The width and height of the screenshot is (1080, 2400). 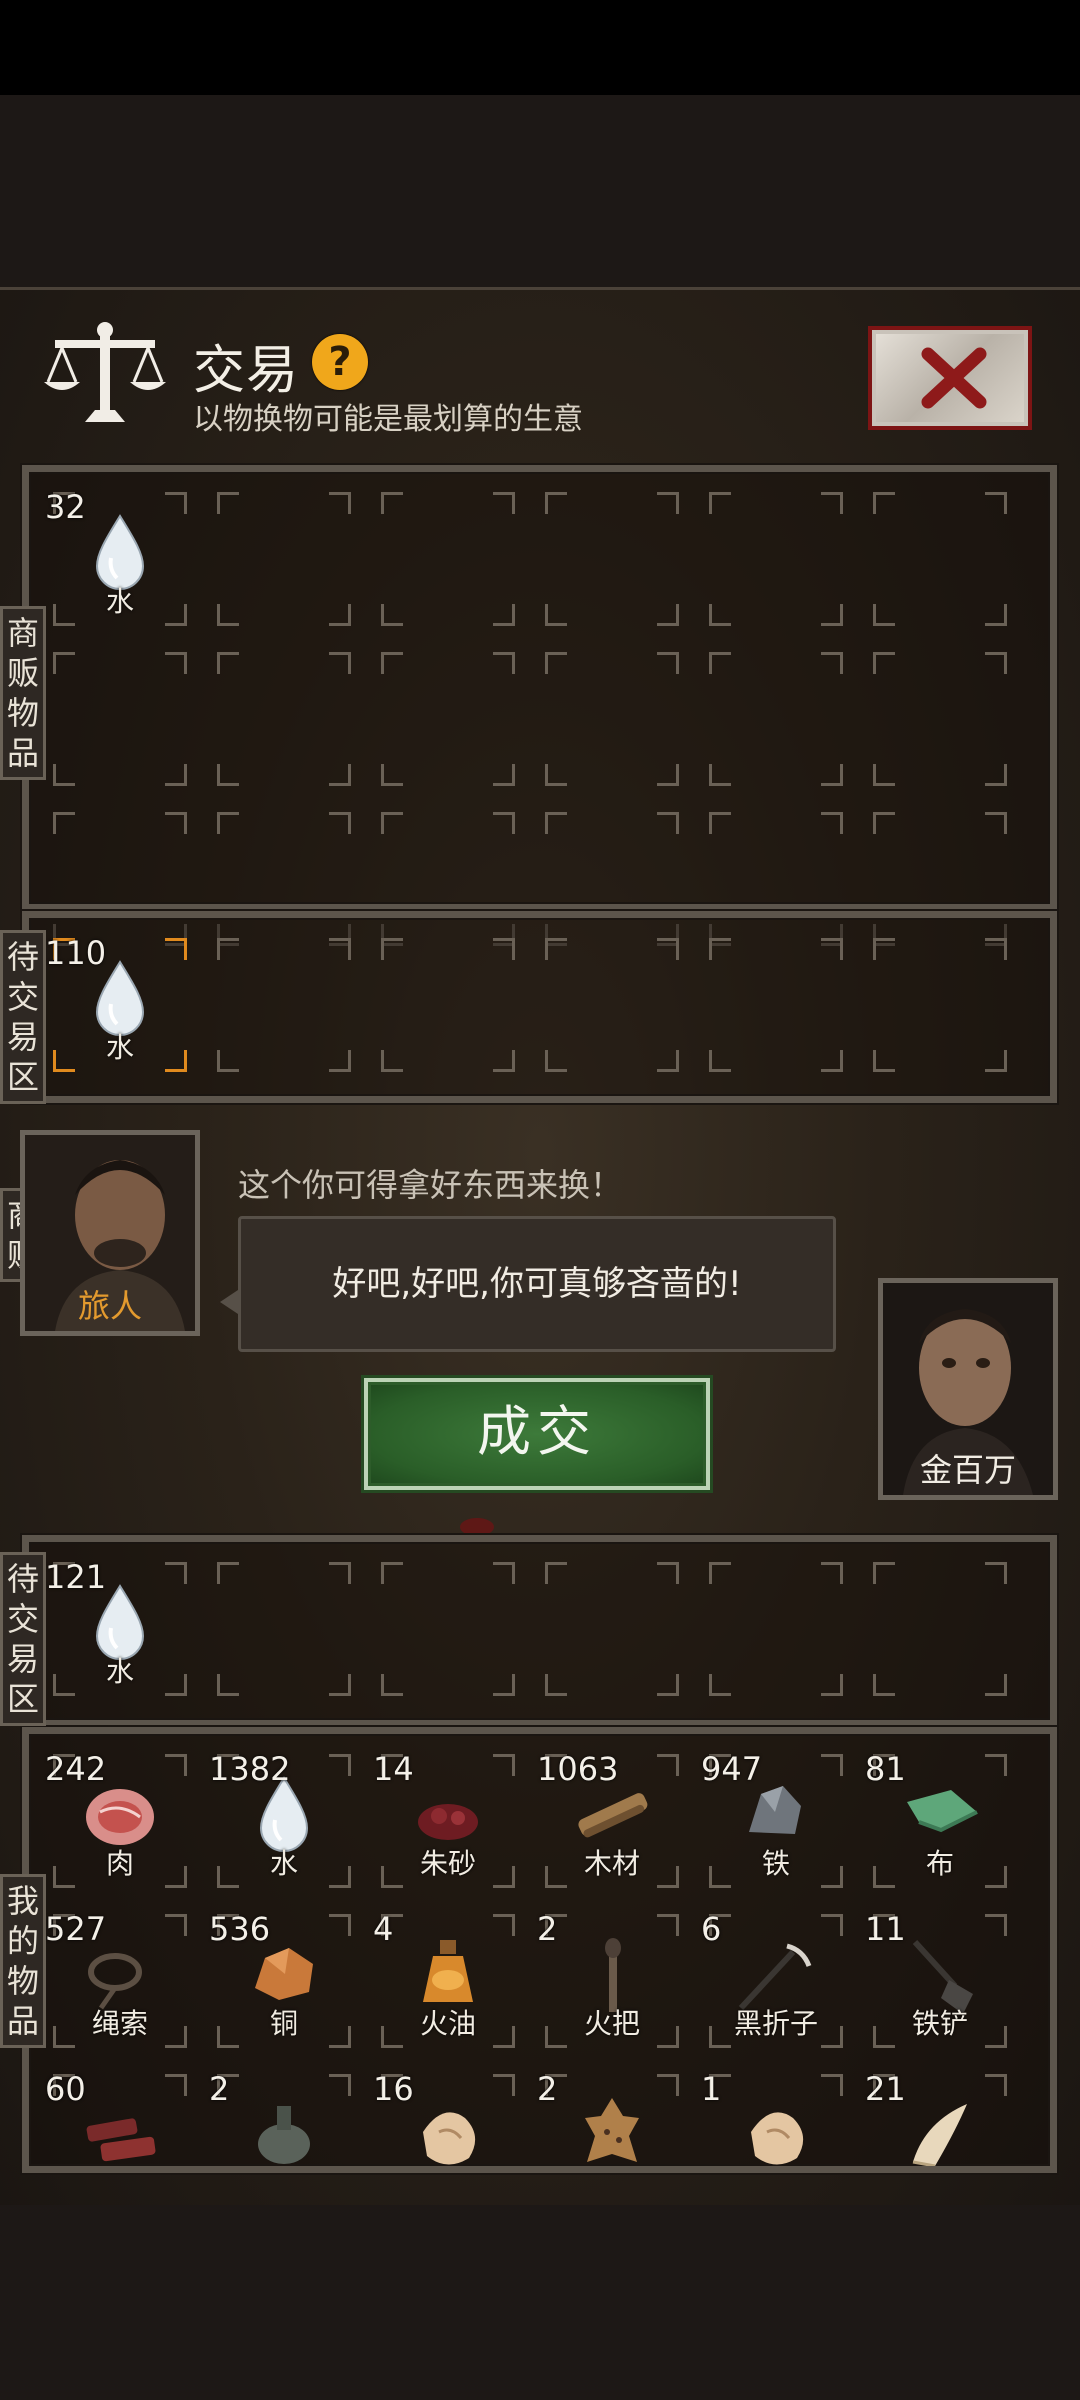 What do you see at coordinates (23, 1017) in the screenshot?
I see `merchant-pending-label: 待交易区` at bounding box center [23, 1017].